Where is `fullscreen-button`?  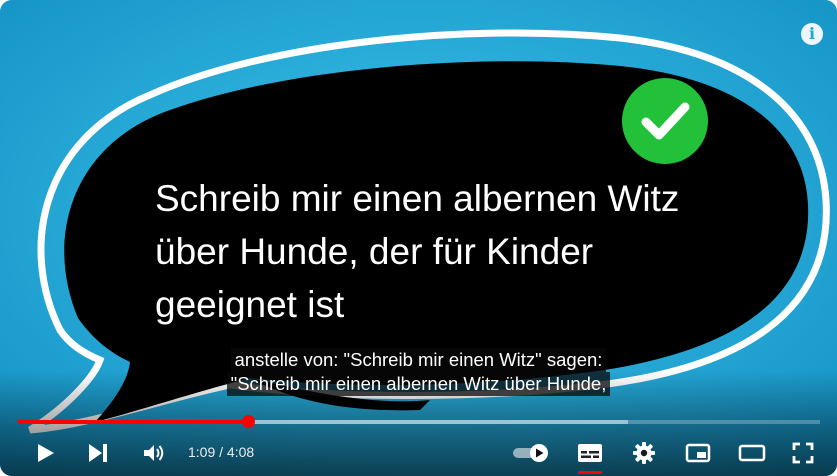
fullscreen-button is located at coordinates (803, 453).